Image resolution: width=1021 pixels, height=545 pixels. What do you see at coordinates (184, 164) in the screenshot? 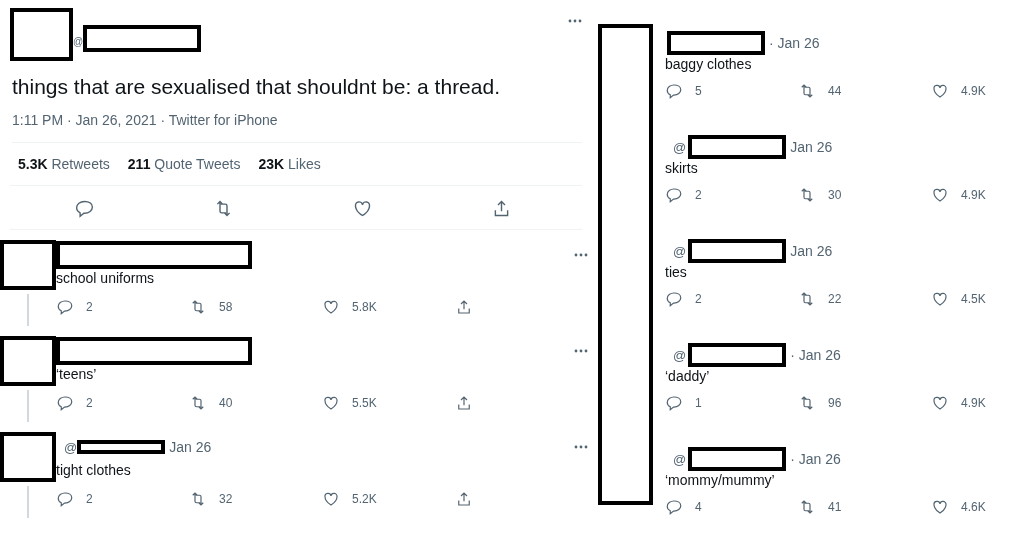
I see `stat-link: 211 Quote Tweets` at bounding box center [184, 164].